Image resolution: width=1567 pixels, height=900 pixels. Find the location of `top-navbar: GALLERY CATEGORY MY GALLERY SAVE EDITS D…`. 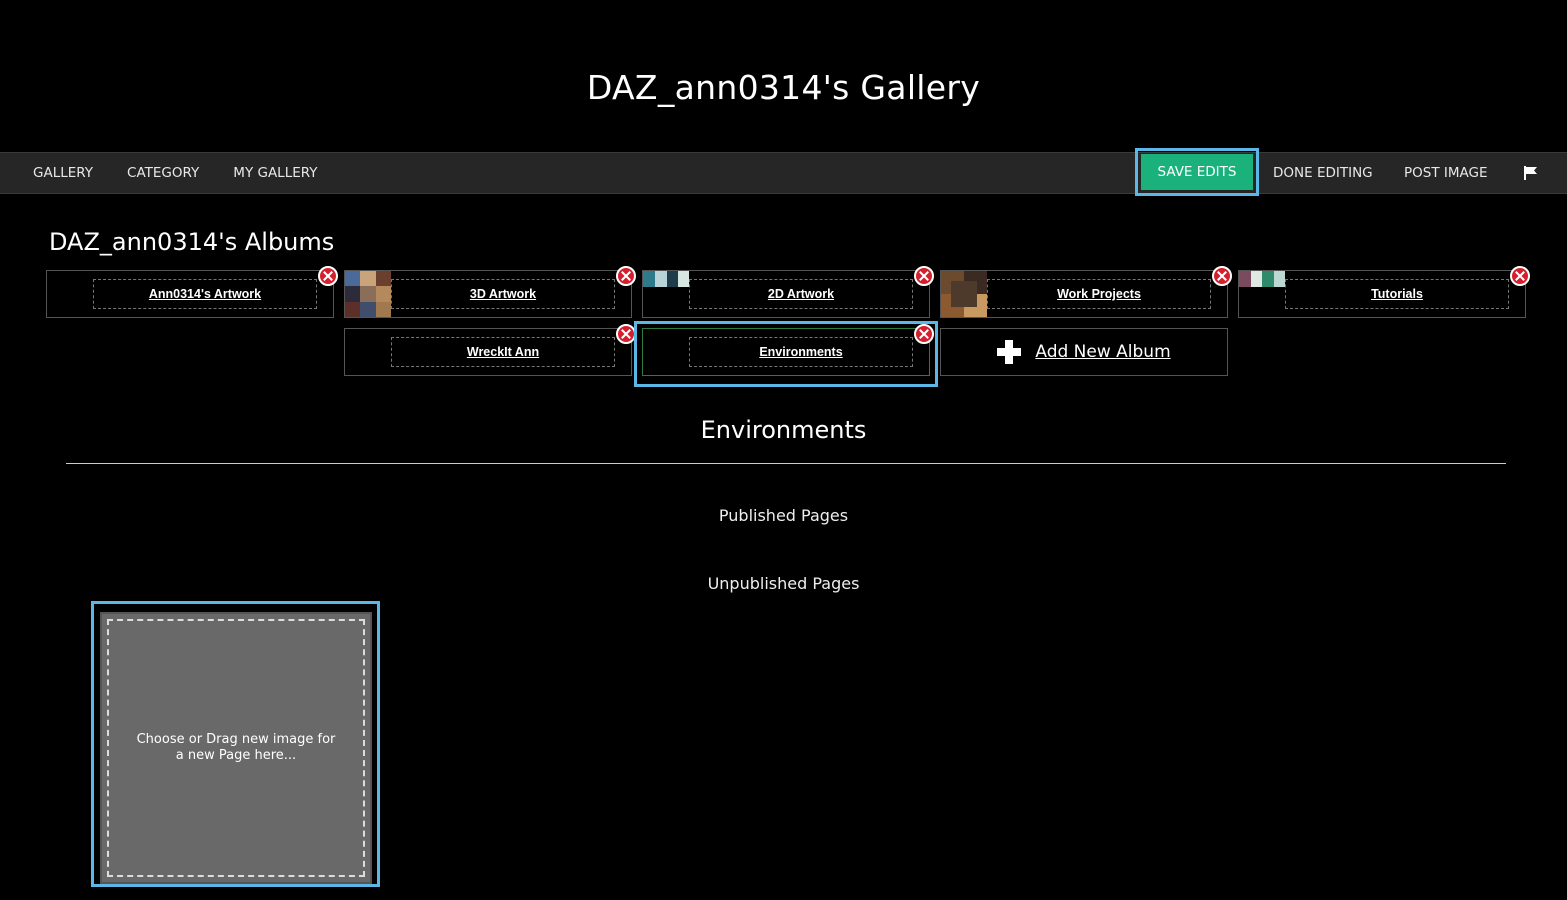

top-navbar: GALLERY CATEGORY MY GALLERY SAVE EDITS D… is located at coordinates (783, 172).